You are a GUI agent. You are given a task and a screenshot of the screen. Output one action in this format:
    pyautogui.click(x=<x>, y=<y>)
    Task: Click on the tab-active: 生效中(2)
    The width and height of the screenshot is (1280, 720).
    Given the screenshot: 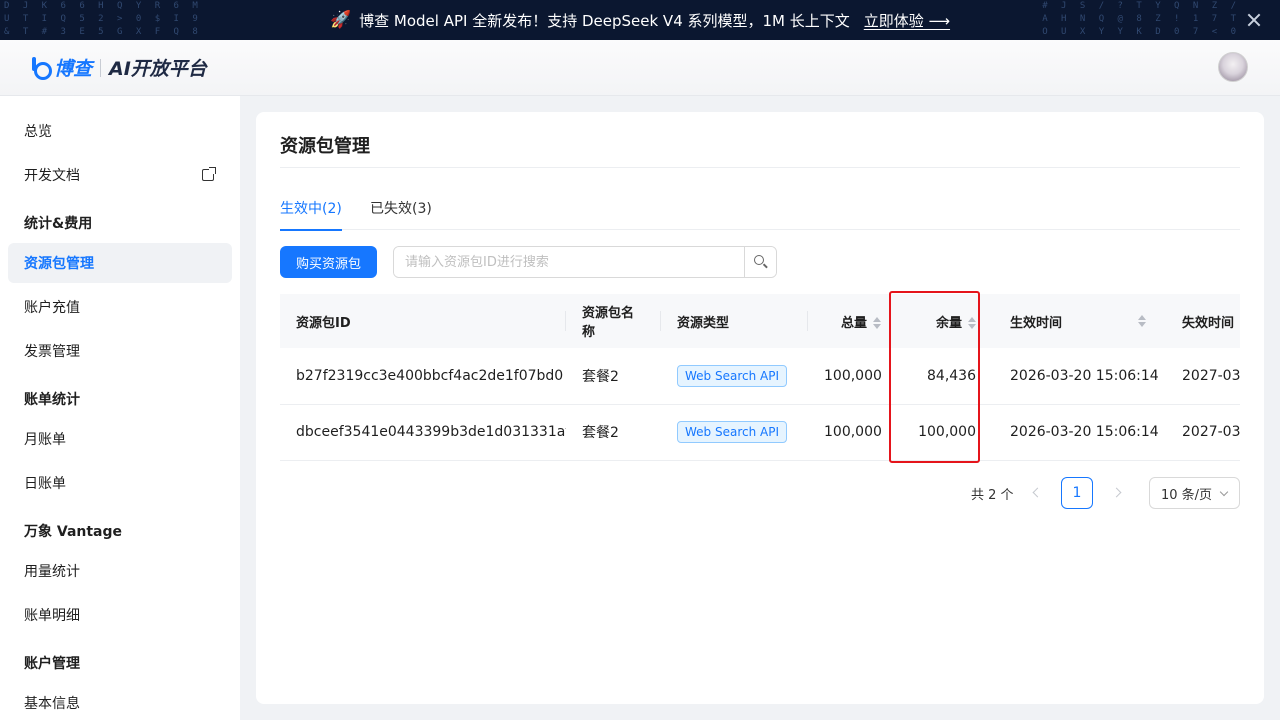 What is the action you would take?
    pyautogui.click(x=311, y=214)
    